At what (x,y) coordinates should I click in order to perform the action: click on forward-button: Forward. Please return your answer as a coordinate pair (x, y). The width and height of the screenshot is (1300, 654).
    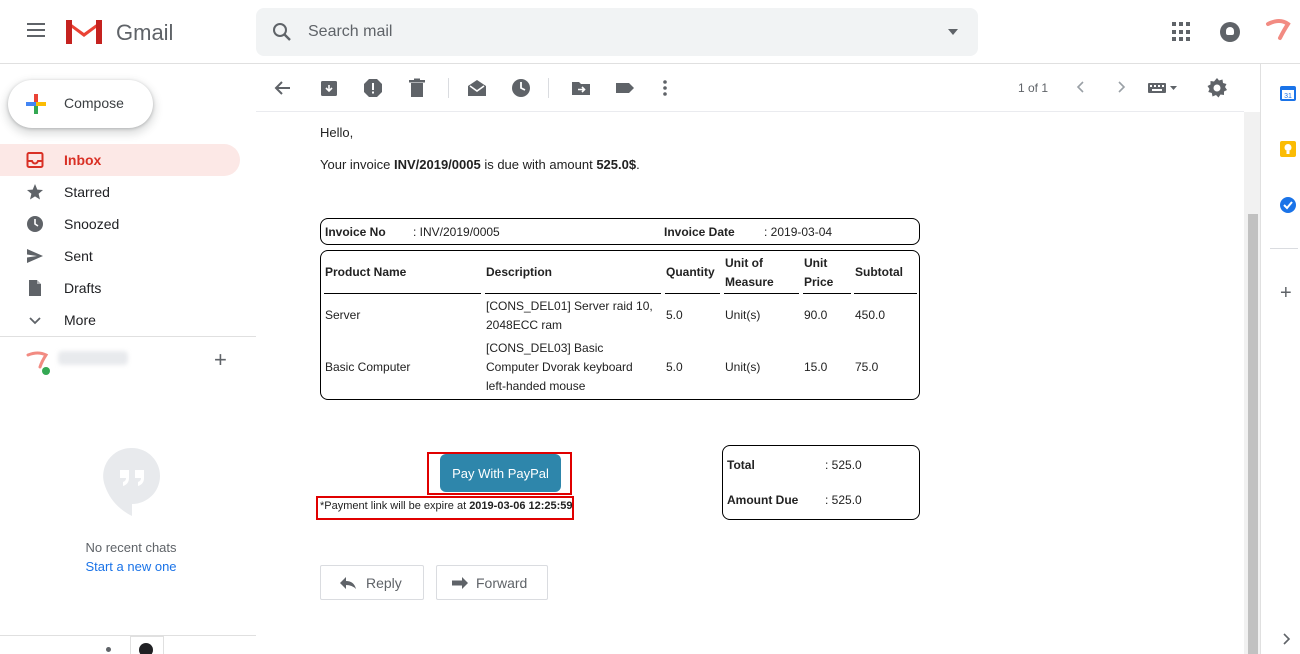
    Looking at the image, I should click on (492, 582).